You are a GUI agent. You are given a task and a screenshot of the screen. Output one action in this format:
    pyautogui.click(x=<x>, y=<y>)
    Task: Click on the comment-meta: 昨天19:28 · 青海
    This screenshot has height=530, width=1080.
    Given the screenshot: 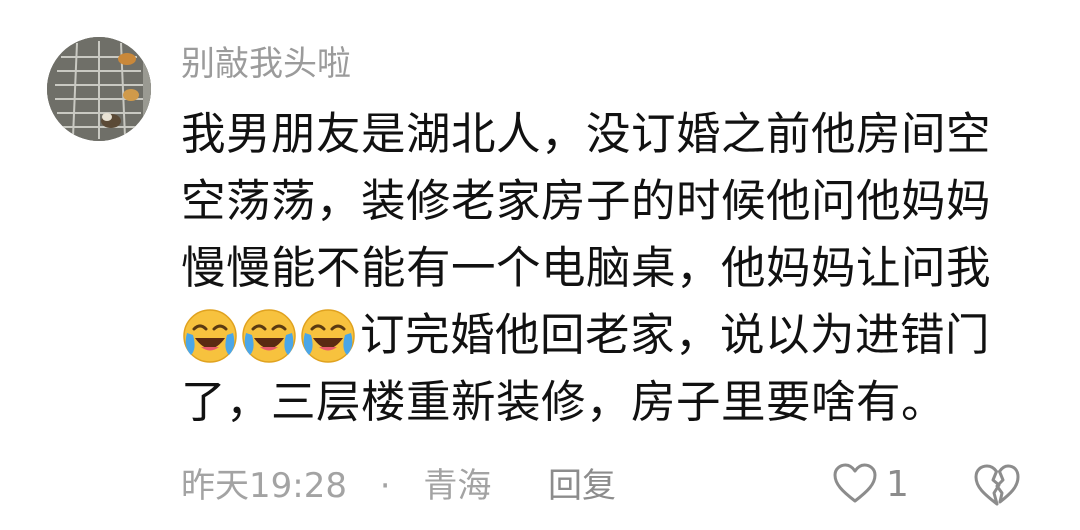 What is the action you would take?
    pyautogui.click(x=336, y=486)
    